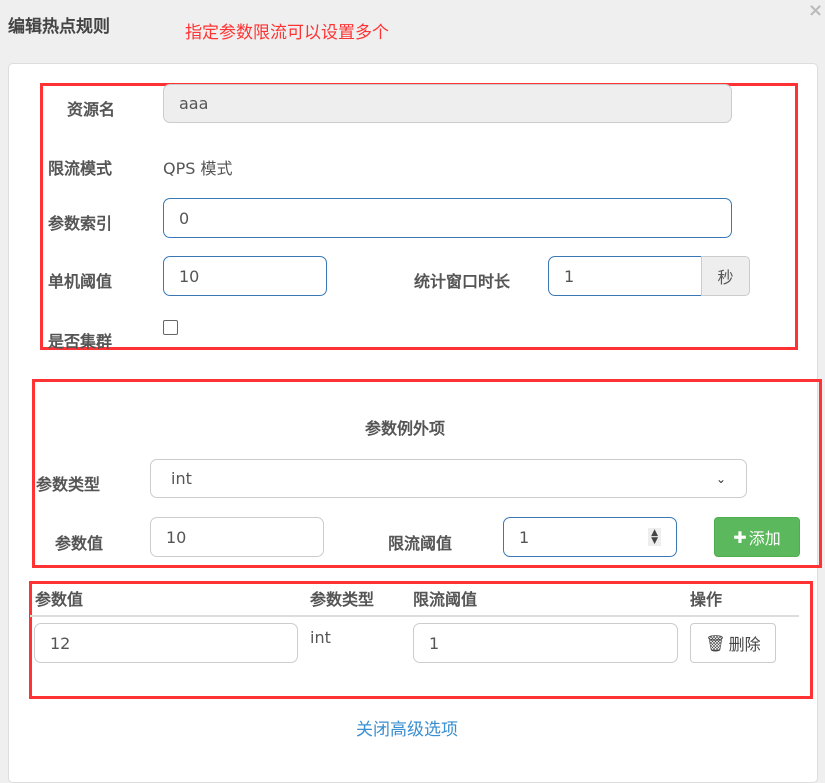 The width and height of the screenshot is (825, 783). I want to click on param-index-label: 参数索引, so click(80, 223).